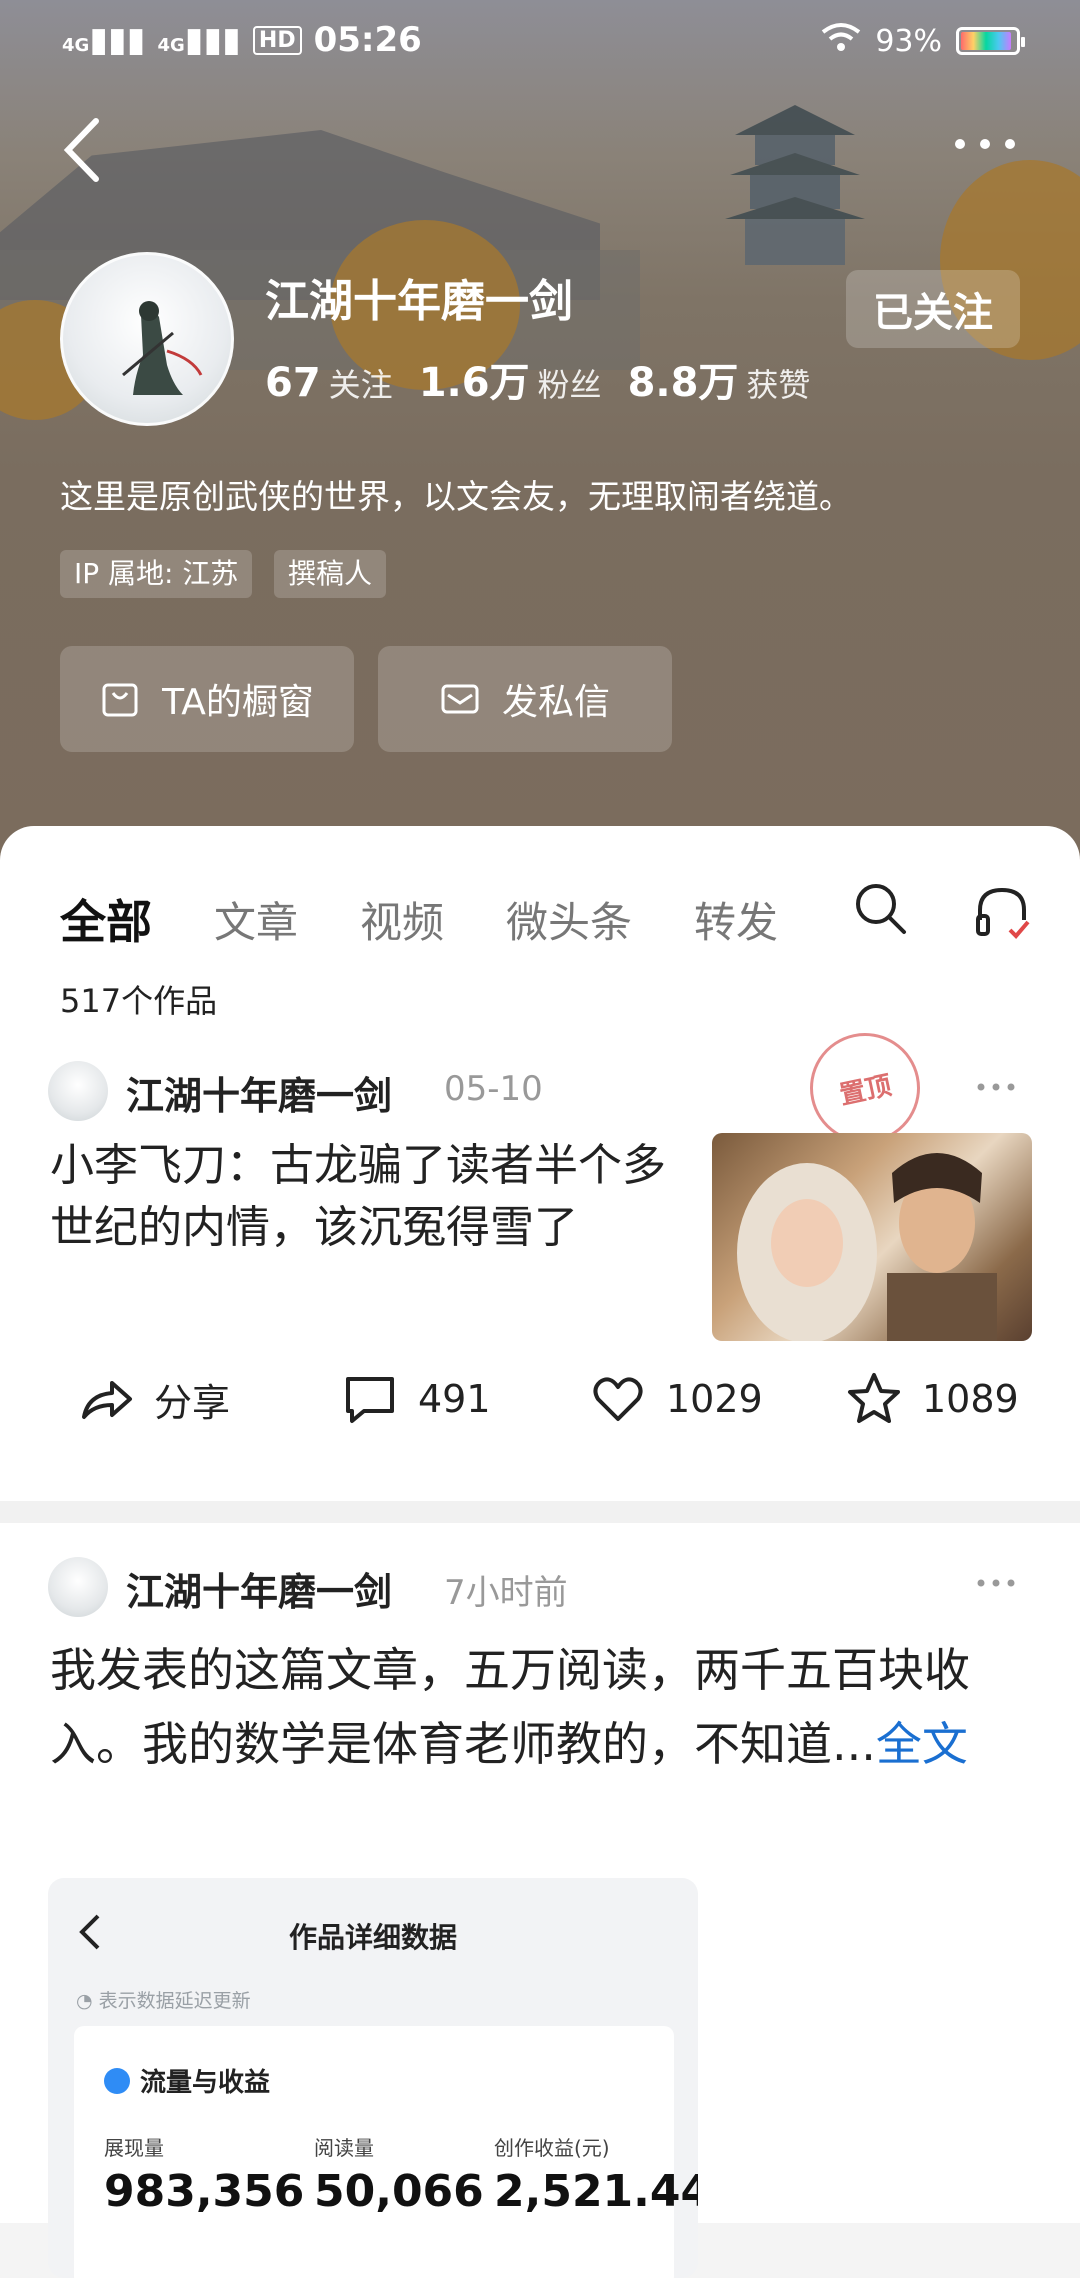  What do you see at coordinates (569, 919) in the screenshot?
I see `tab-micro-posts: 微头条` at bounding box center [569, 919].